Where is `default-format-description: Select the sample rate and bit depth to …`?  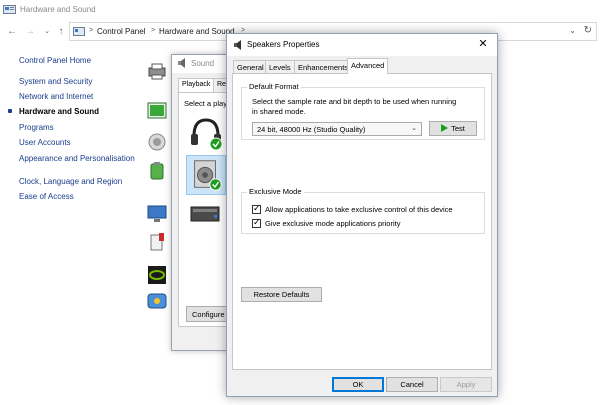 default-format-description: Select the sample rate and bit depth to … is located at coordinates (367, 106).